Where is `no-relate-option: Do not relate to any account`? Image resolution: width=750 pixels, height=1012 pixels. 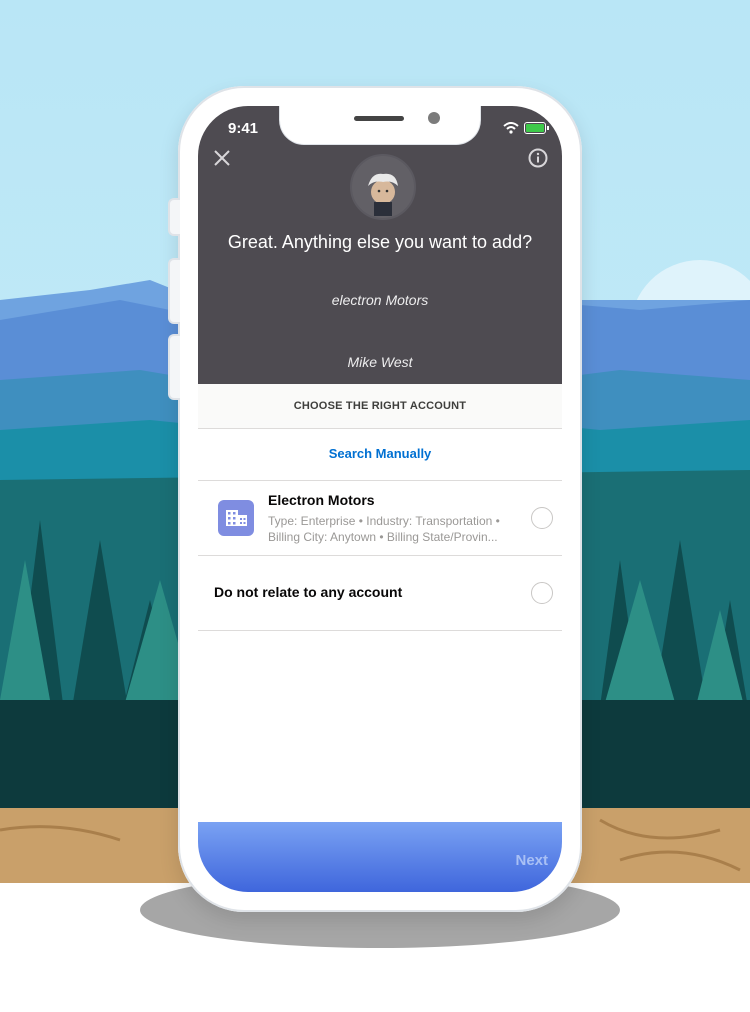 no-relate-option: Do not relate to any account is located at coordinates (380, 593).